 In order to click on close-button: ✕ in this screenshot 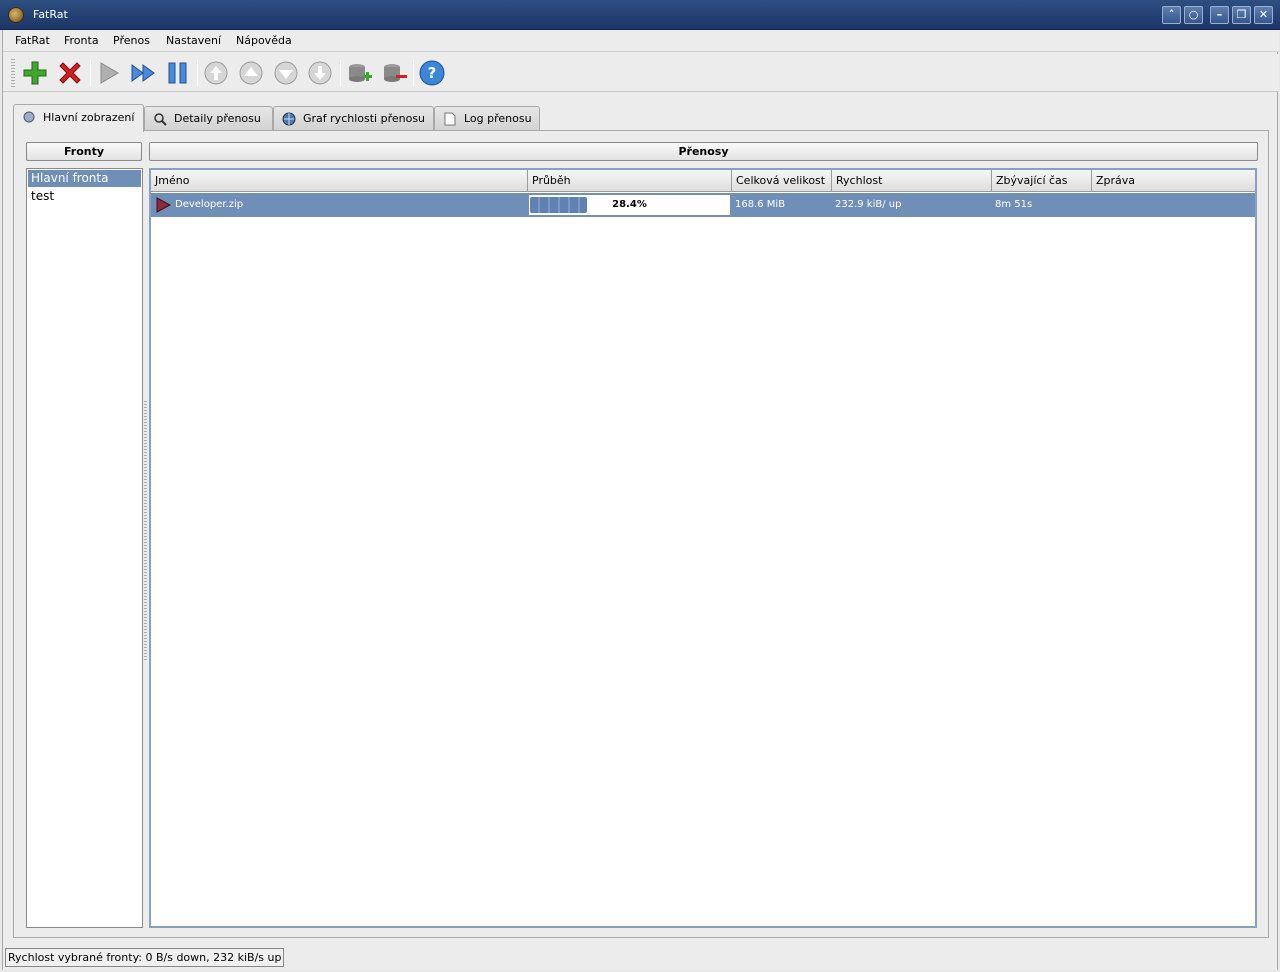, I will do `click(1263, 15)`.